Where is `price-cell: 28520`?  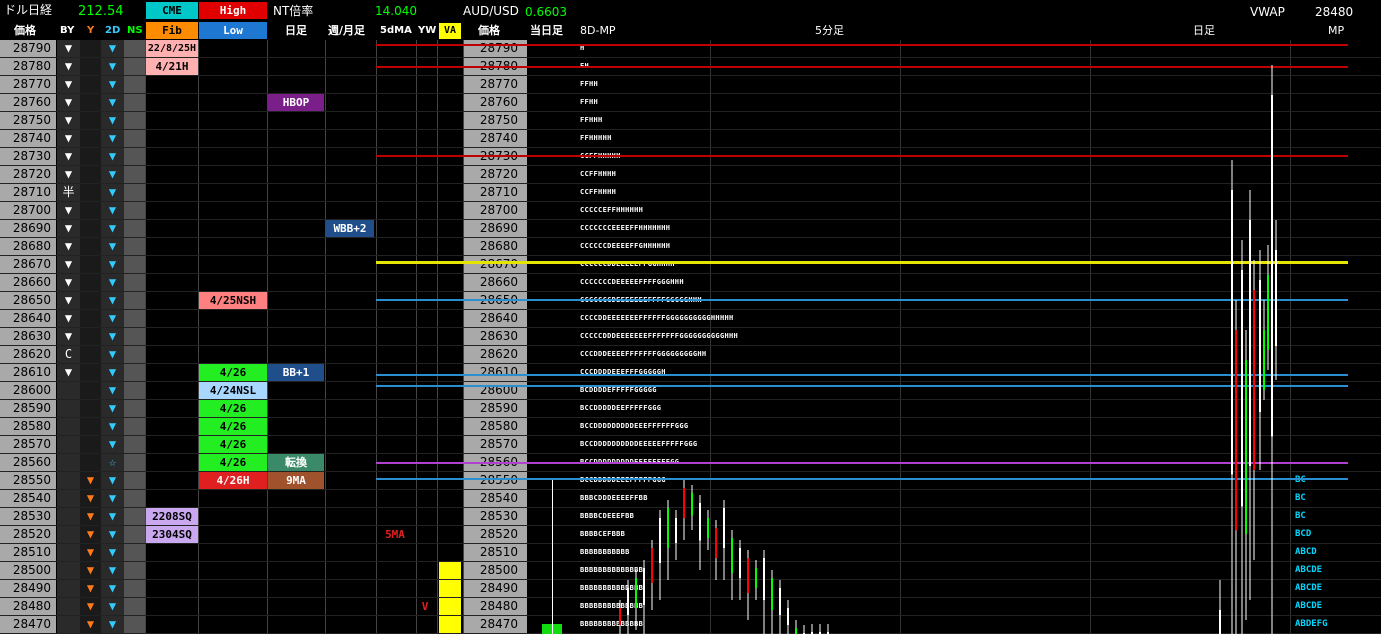 price-cell: 28520 is located at coordinates (28, 534).